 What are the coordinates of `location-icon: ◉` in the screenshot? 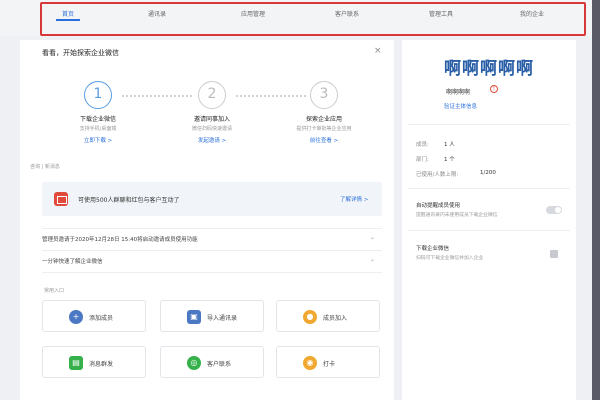 It's located at (310, 363).